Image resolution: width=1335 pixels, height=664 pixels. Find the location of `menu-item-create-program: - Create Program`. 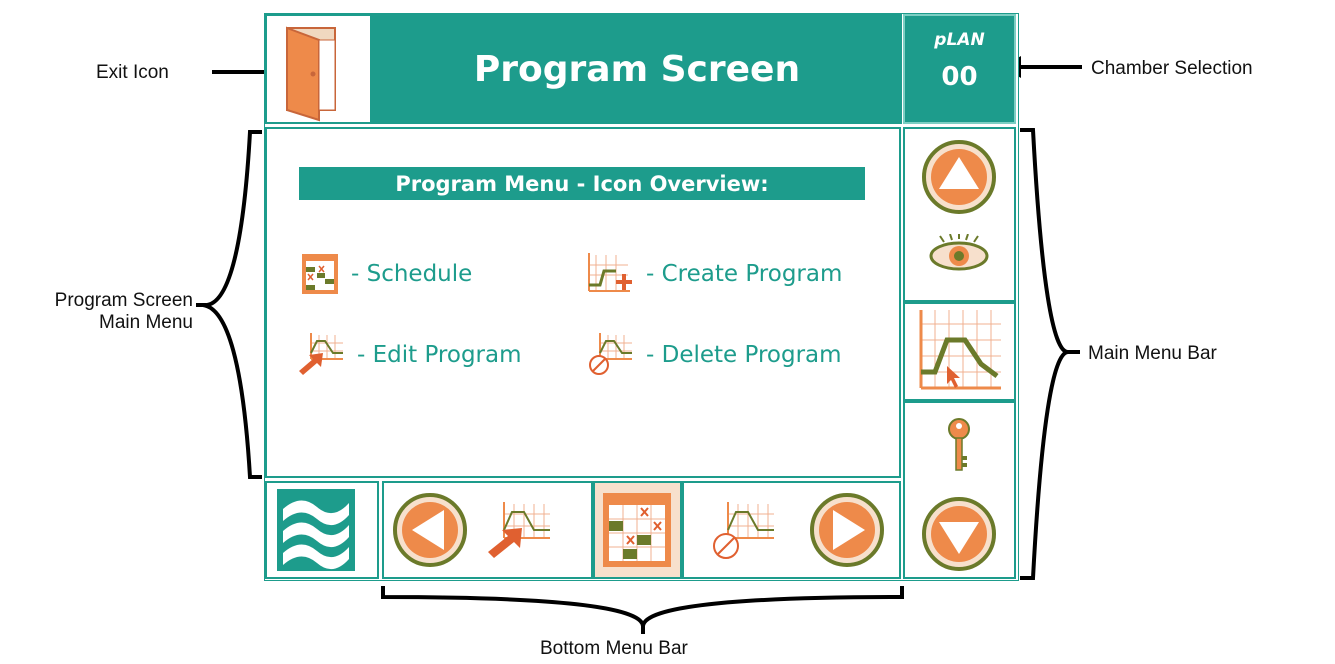

menu-item-create-program: - Create Program is located at coordinates (714, 274).